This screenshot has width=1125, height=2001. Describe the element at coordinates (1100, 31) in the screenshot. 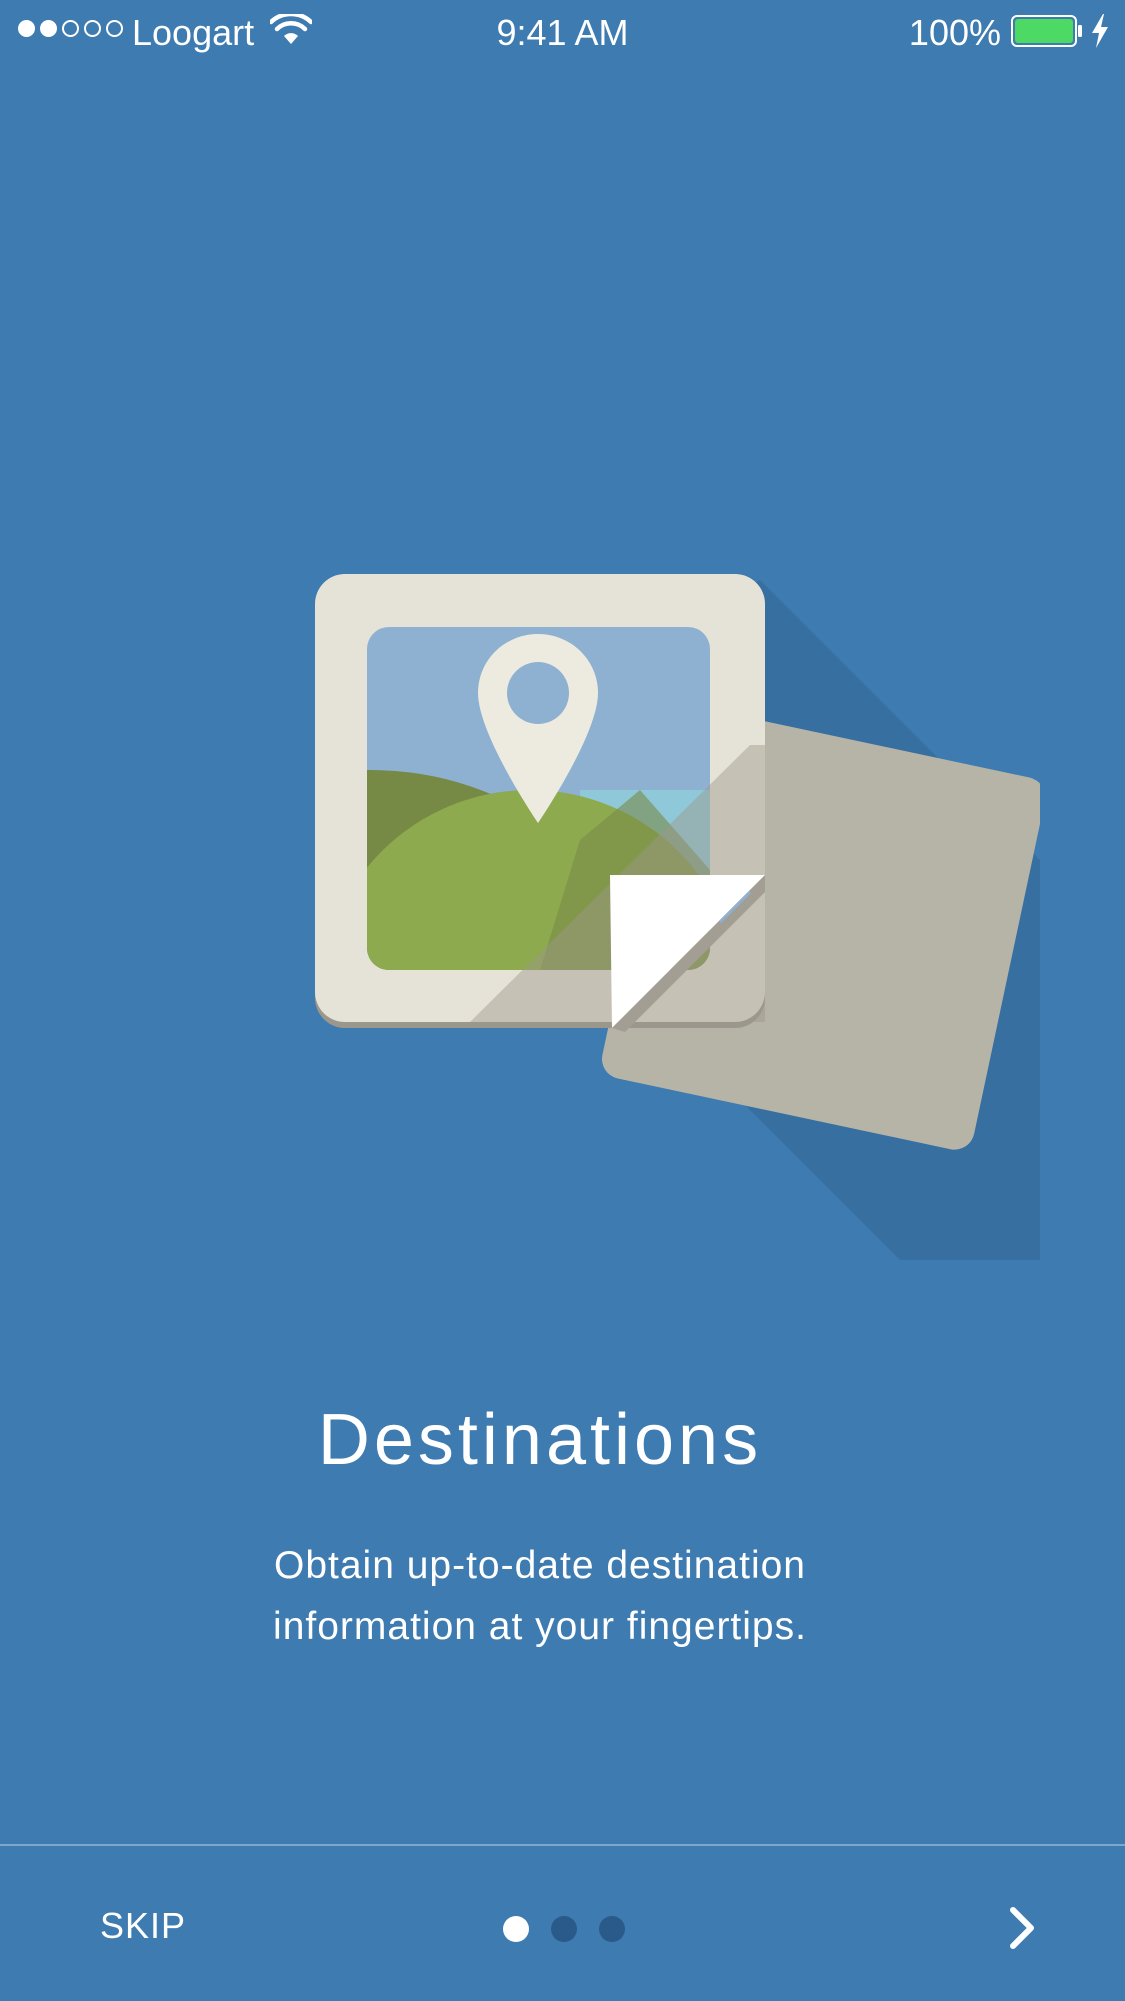

I see `charging-bolt-icon` at that location.